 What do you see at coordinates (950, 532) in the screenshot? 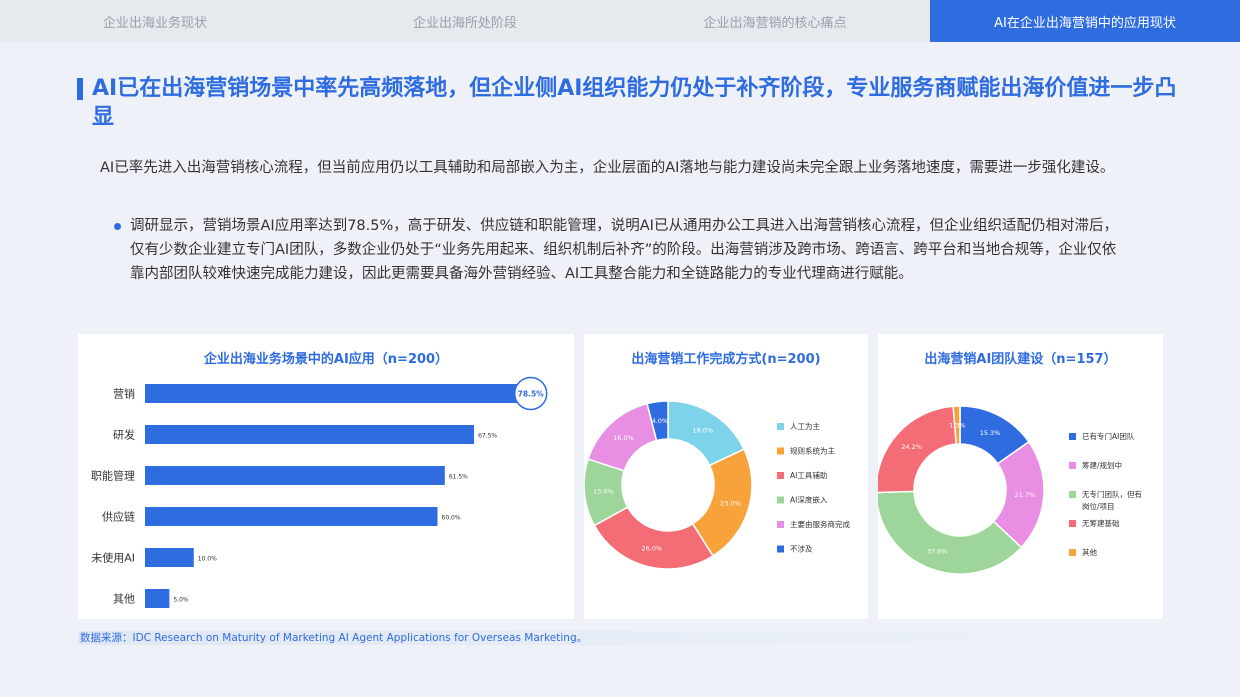
I see `donut-slice` at bounding box center [950, 532].